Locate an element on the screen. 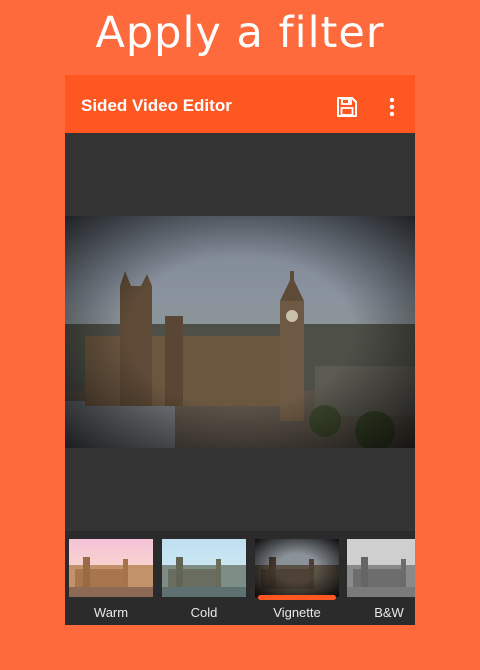 This screenshot has width=480, height=670. headline: Apply a filter is located at coordinates (240, 33).